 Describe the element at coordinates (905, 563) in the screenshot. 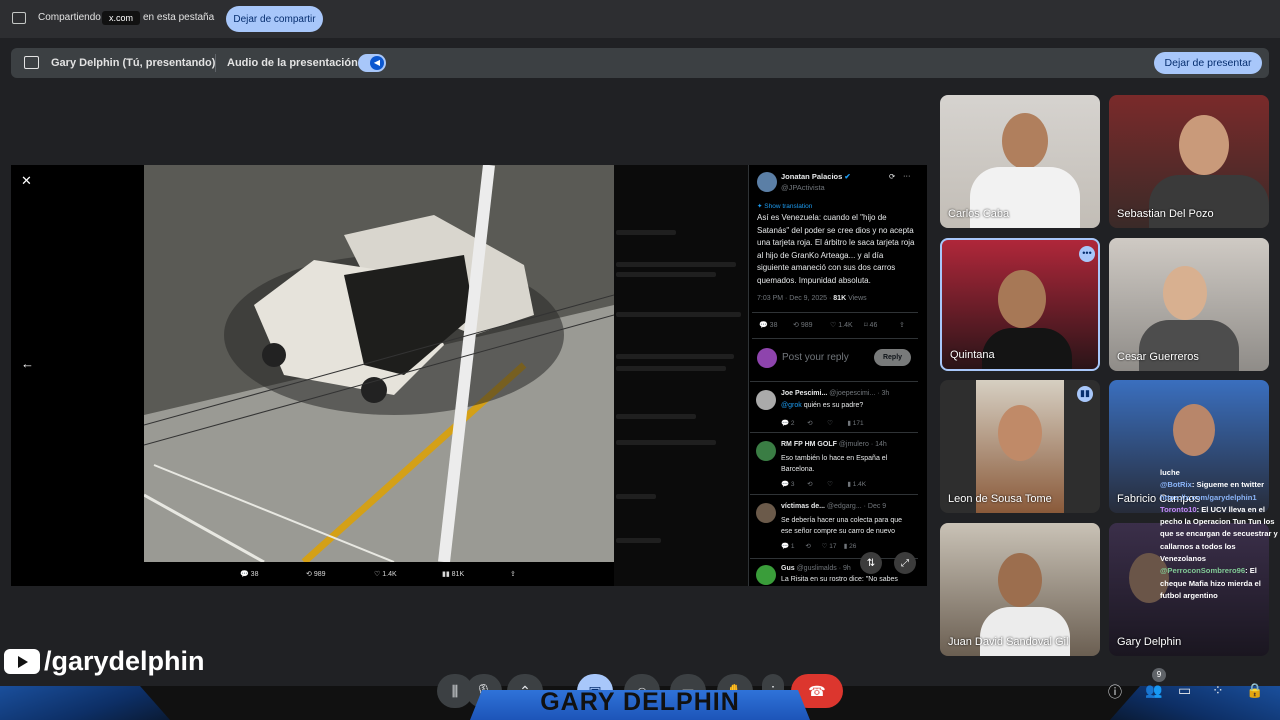

I see `fullscreen-icon: ⤢` at that location.